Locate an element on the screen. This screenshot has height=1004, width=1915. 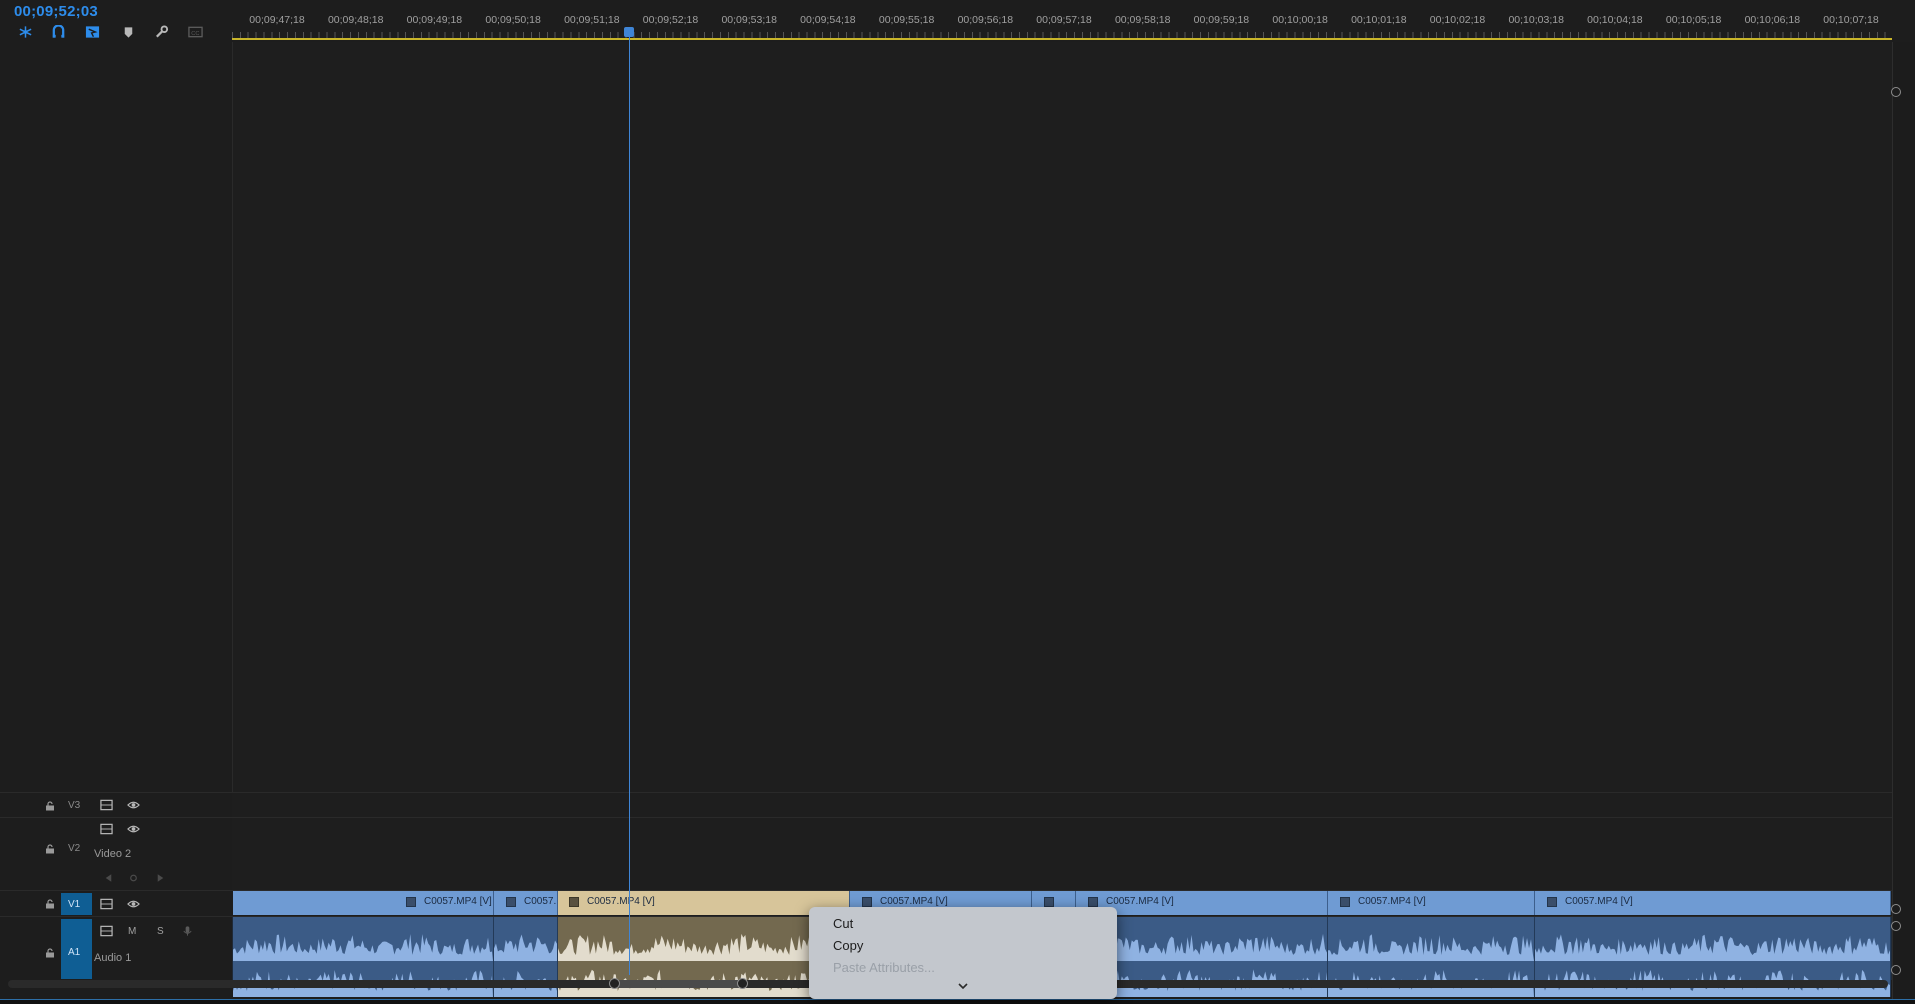
vertical-scroll-handle-top is located at coordinates (1896, 92).